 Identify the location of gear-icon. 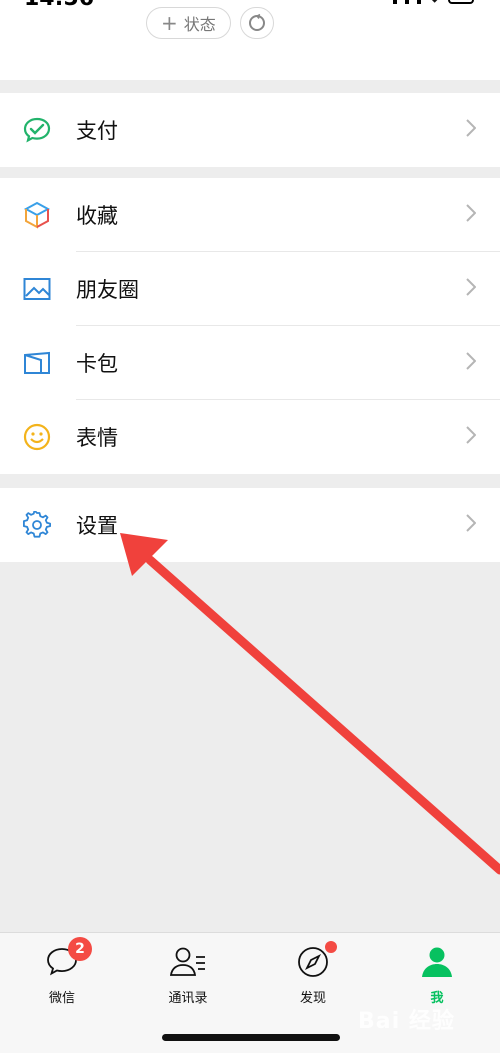
(37, 525).